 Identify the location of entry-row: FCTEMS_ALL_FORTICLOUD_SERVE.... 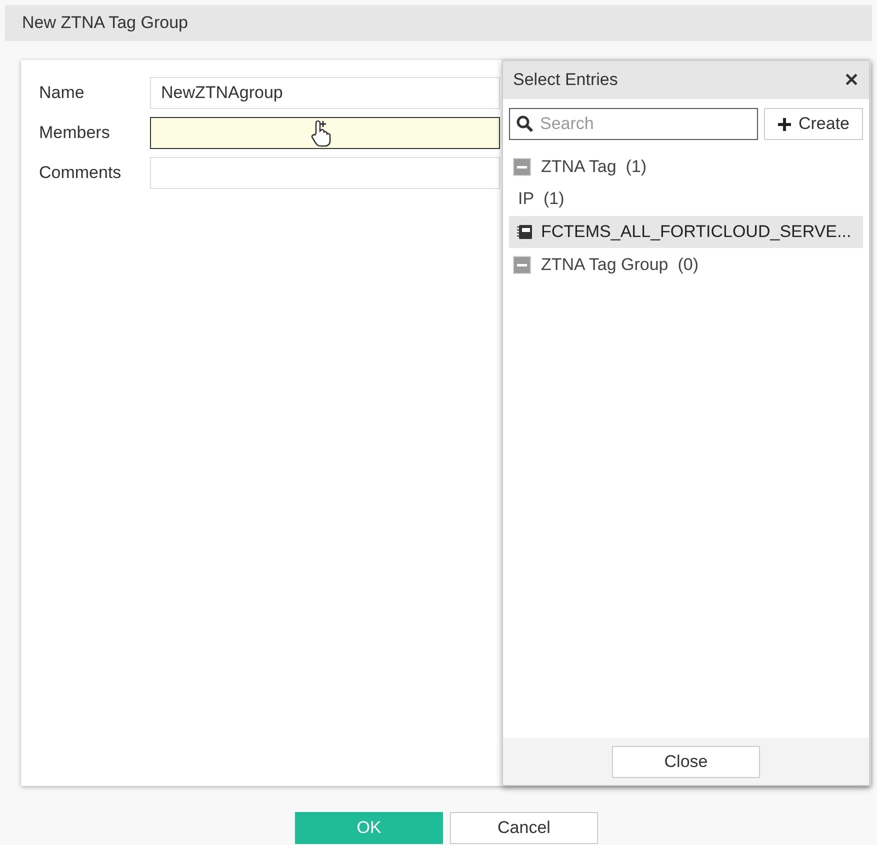
(686, 232).